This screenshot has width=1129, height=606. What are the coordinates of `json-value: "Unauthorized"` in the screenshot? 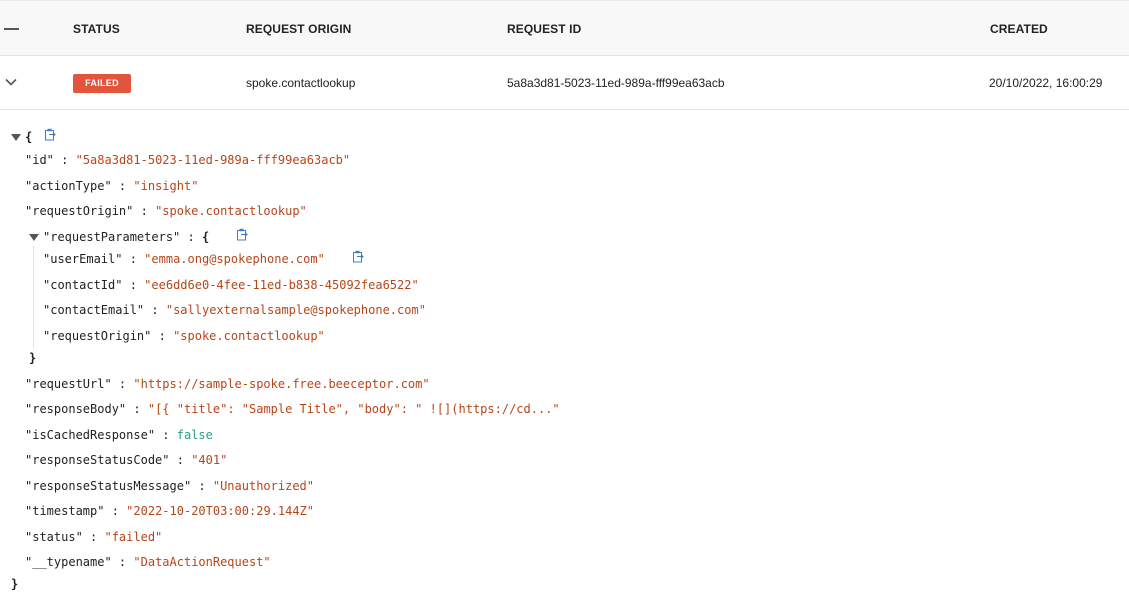 It's located at (263, 486).